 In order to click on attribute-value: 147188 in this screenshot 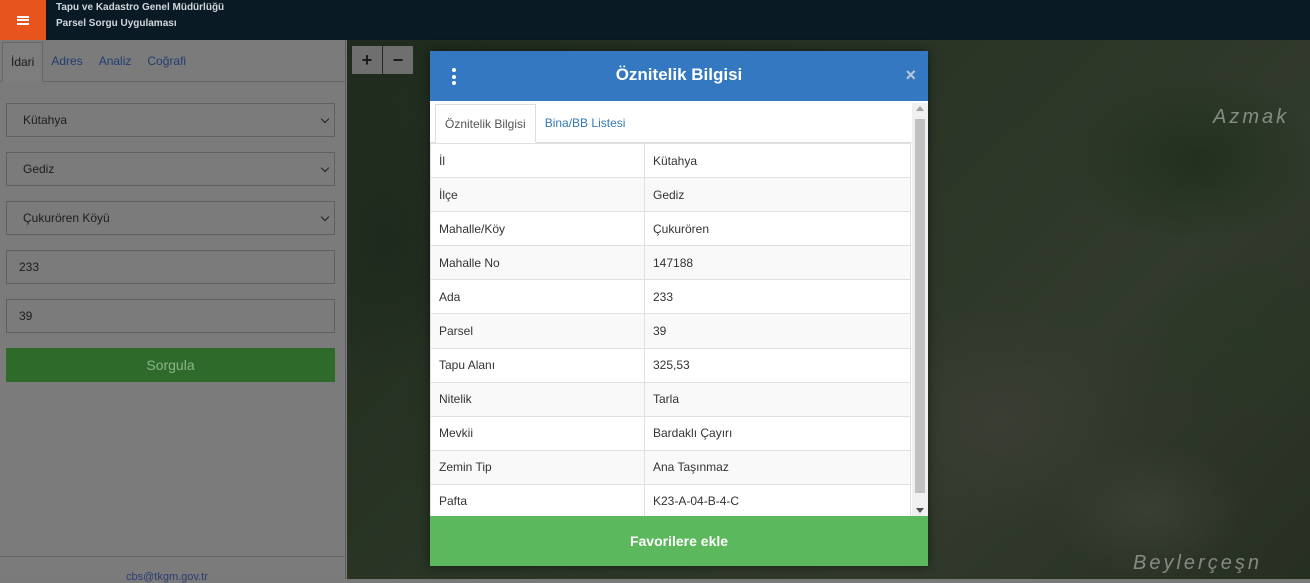, I will do `click(777, 263)`.